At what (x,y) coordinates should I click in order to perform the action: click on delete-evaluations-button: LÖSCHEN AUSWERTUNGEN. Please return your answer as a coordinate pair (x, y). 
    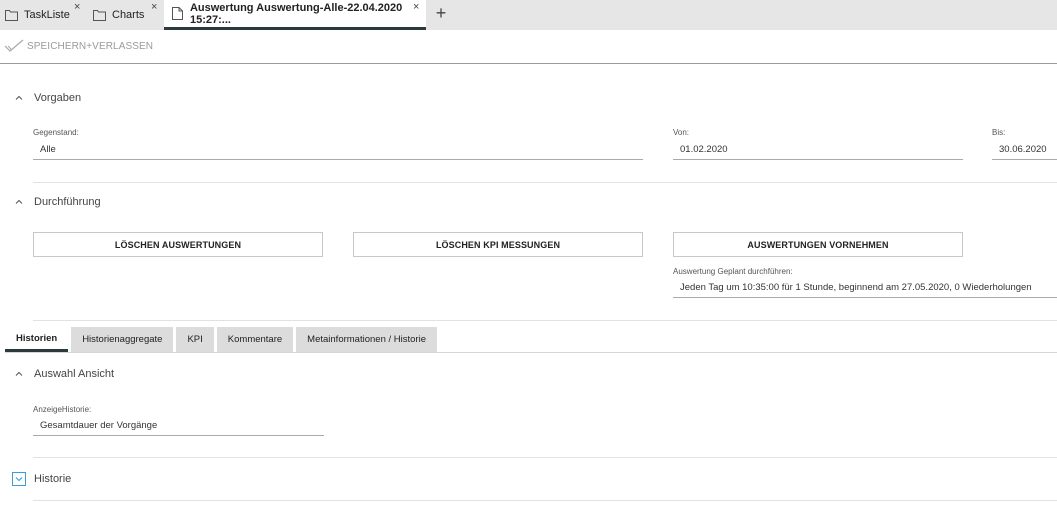
    Looking at the image, I should click on (178, 244).